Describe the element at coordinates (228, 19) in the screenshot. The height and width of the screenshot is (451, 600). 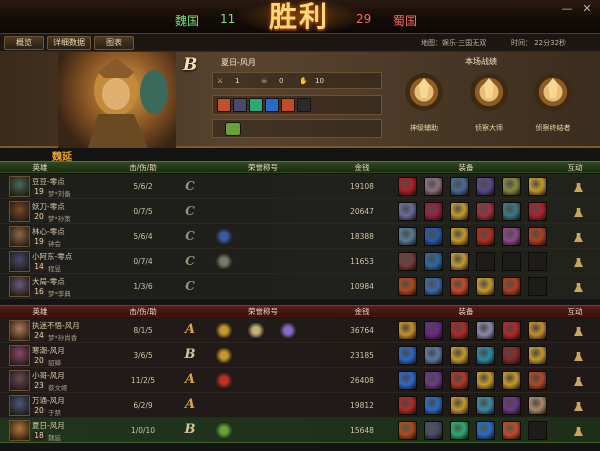
I see `left-team-score: 11` at that location.